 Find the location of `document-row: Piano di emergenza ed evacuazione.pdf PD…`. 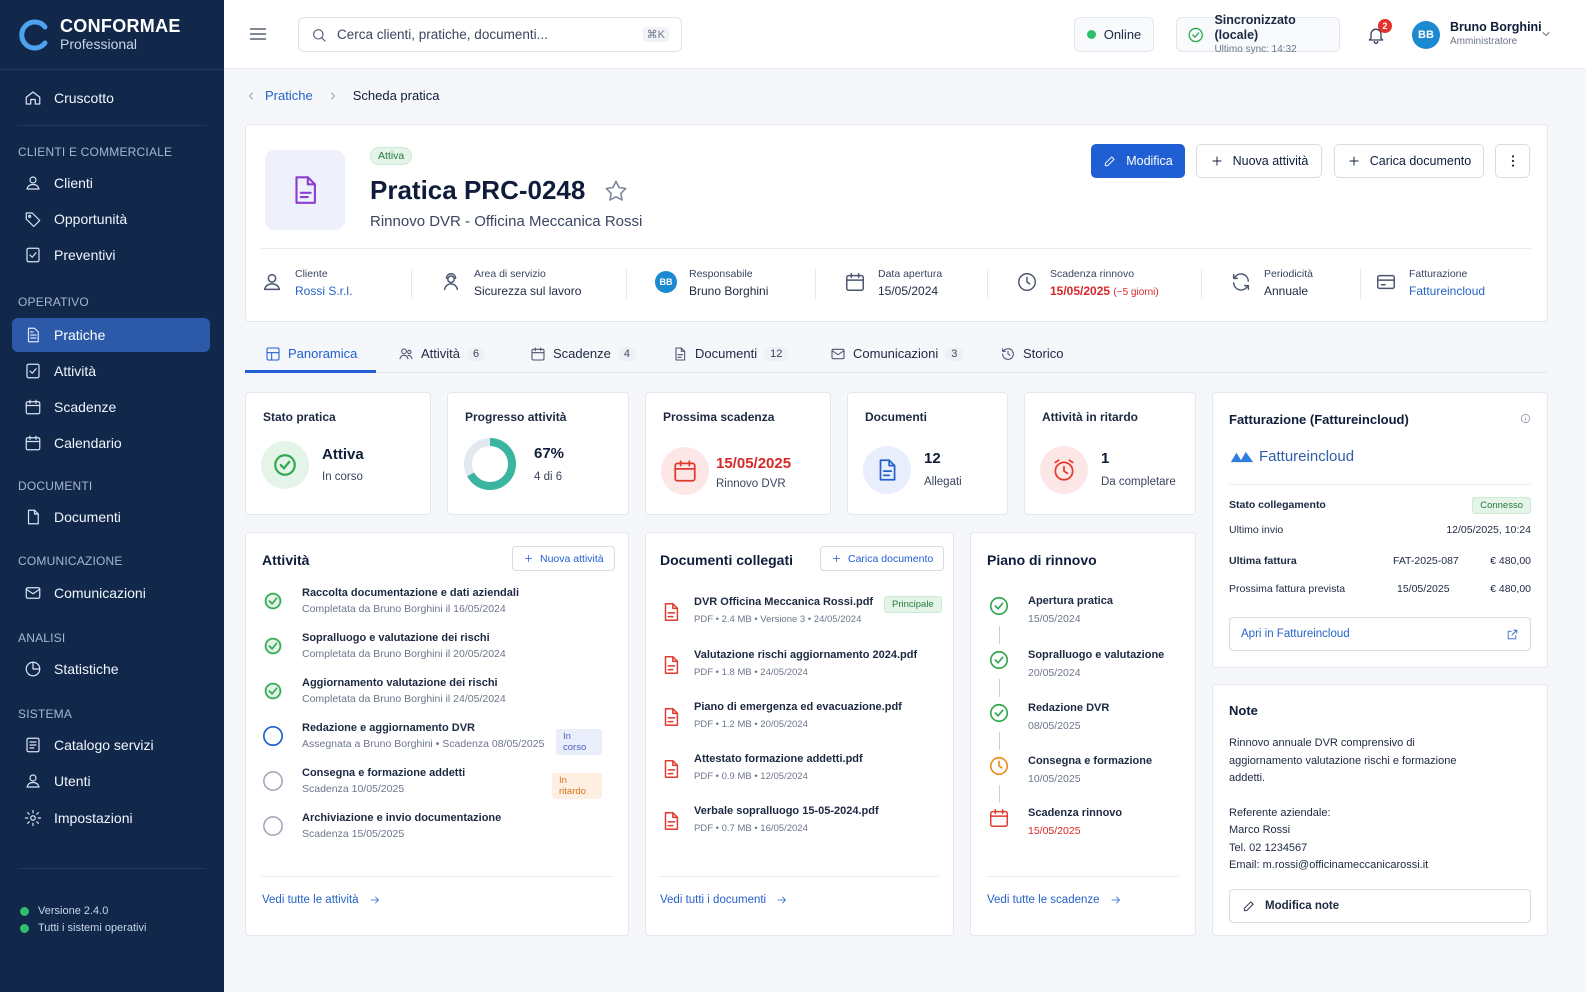

document-row: Piano di emergenza ed evacuazione.pdf PD… is located at coordinates (800, 719).